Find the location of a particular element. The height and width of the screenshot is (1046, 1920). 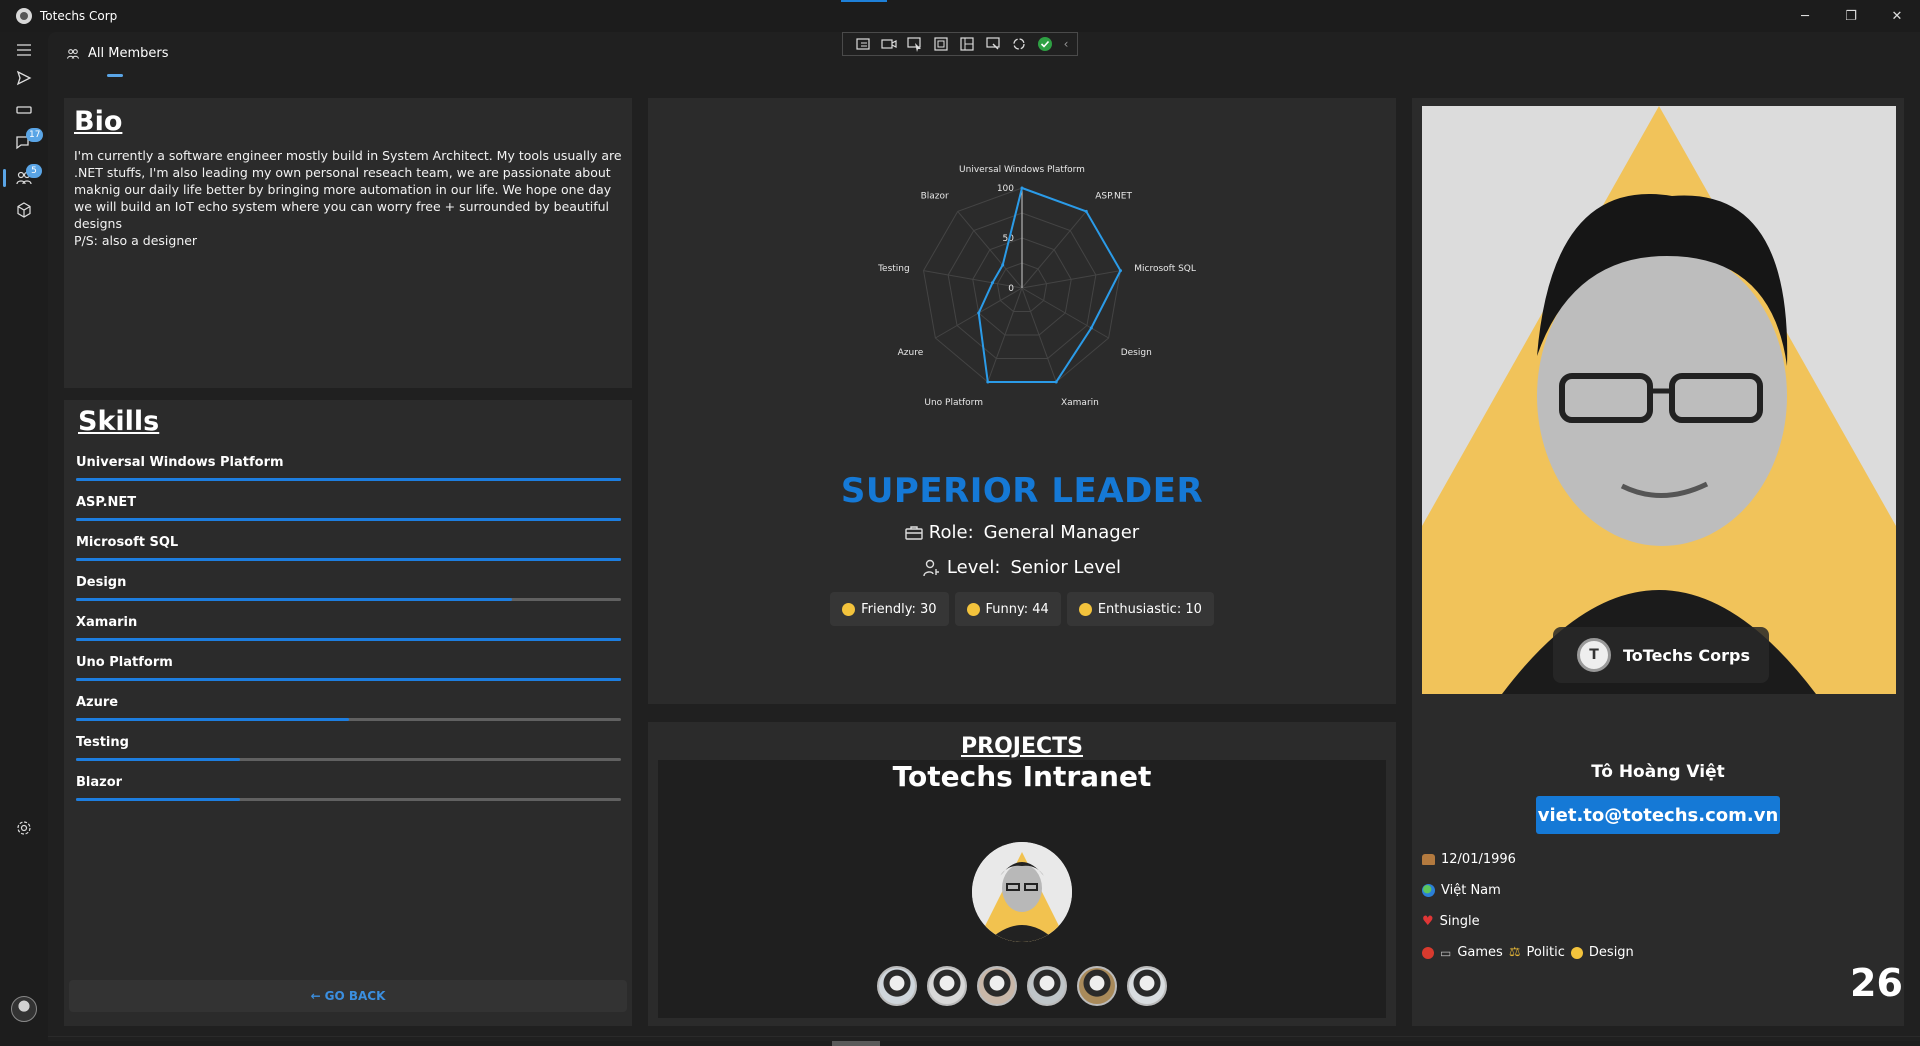

radar-series-line is located at coordinates (1049, 284).